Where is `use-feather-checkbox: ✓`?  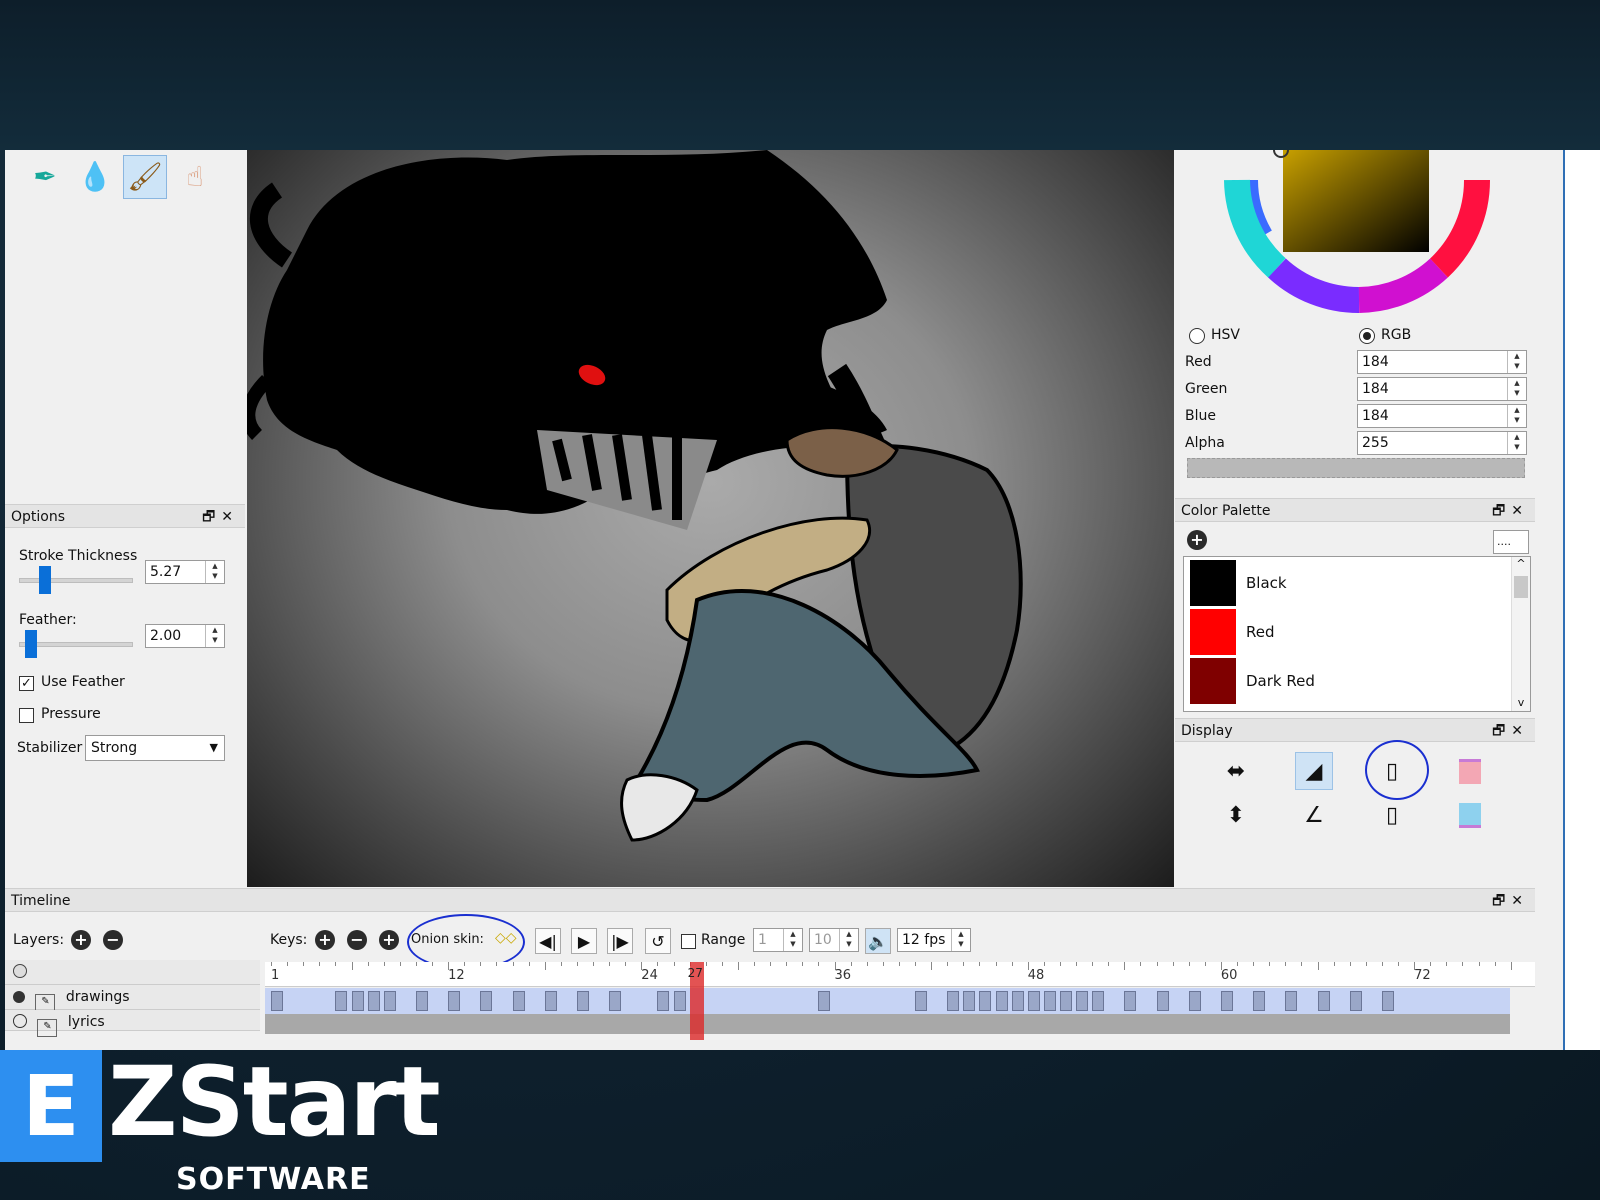 use-feather-checkbox: ✓ is located at coordinates (26, 683).